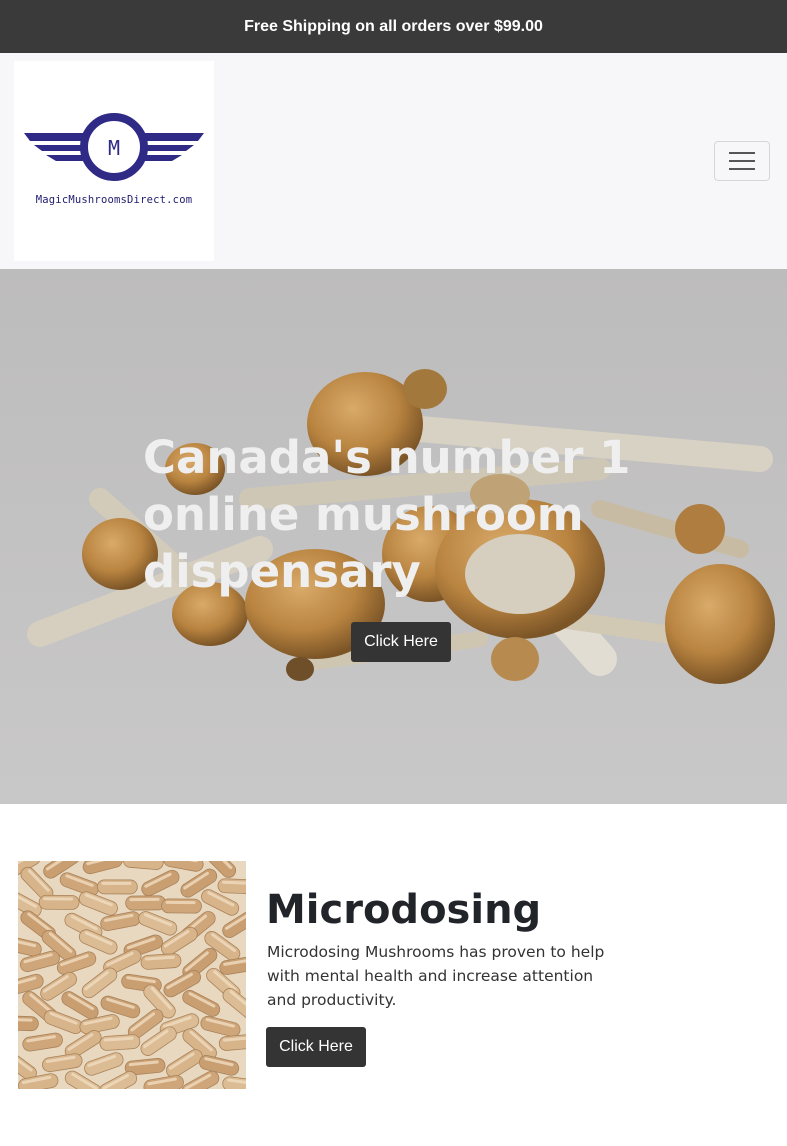  I want to click on promo-text: Free Shipping on all orders over $99.00, so click(393, 26).